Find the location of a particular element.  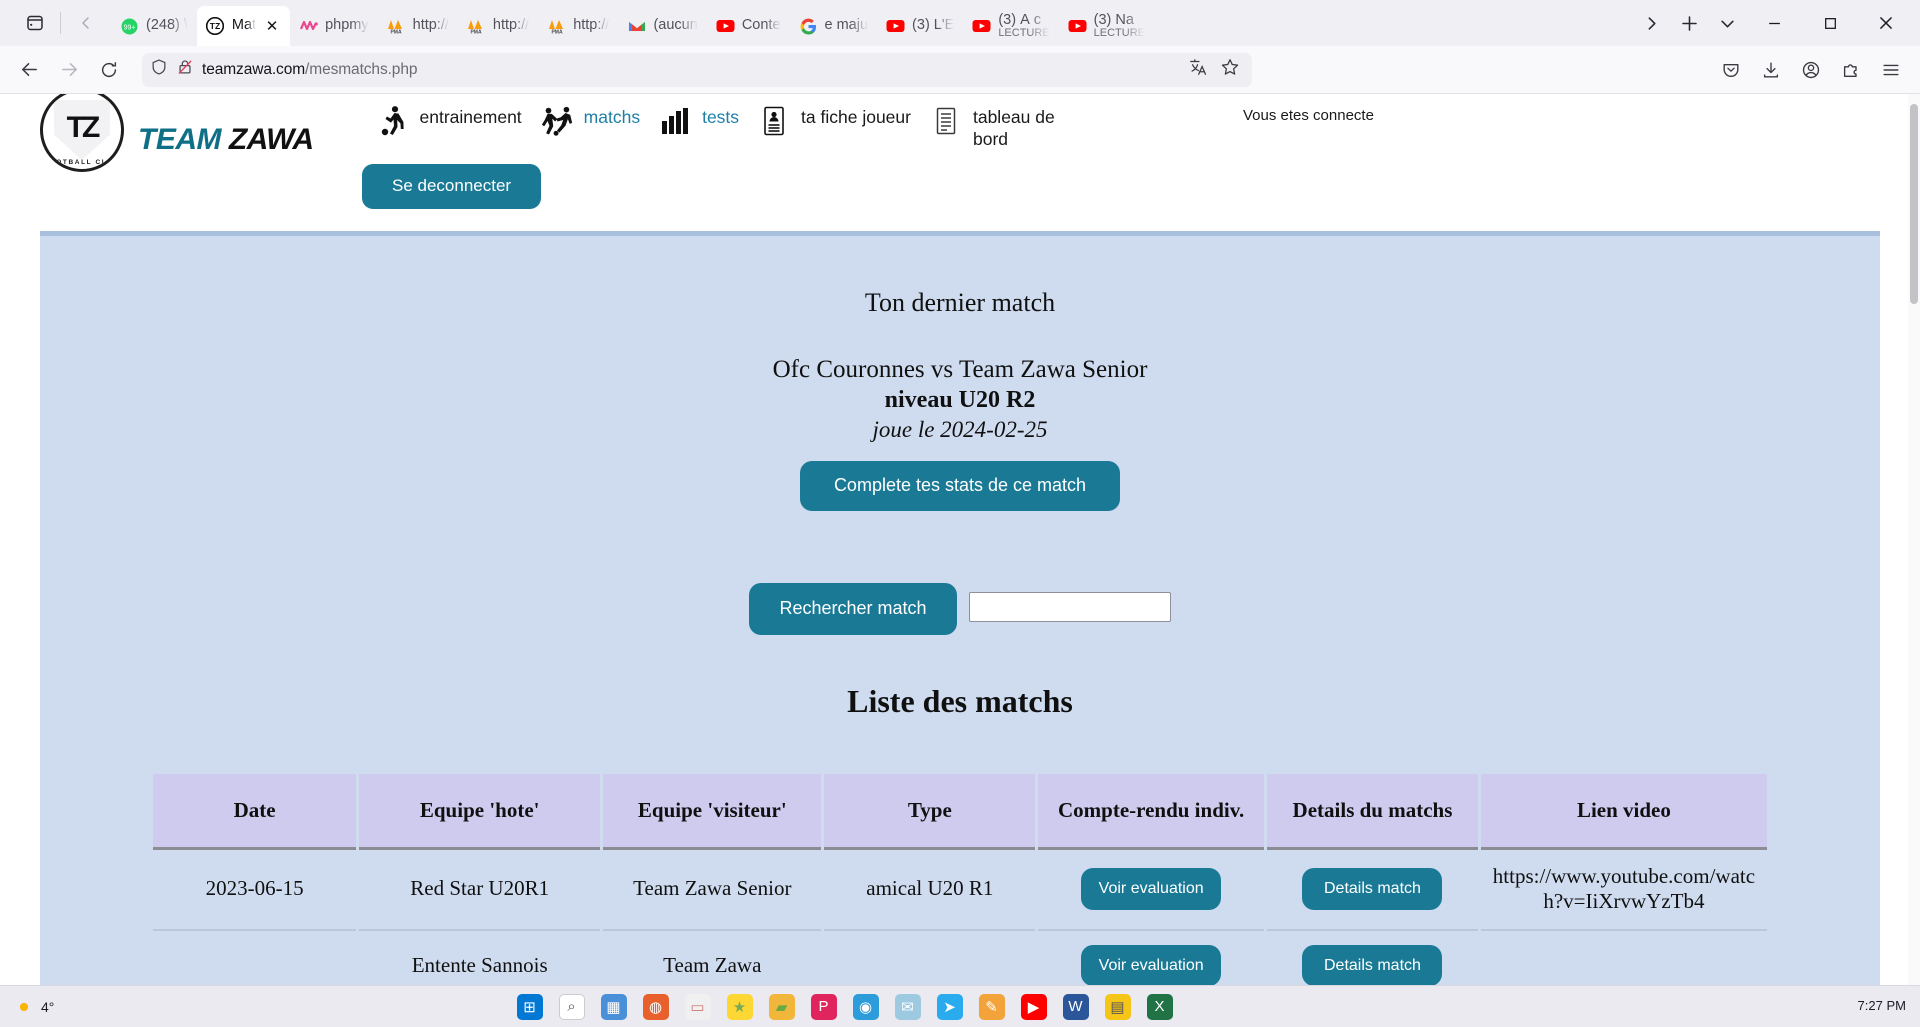

close-icon is located at coordinates (1886, 23).